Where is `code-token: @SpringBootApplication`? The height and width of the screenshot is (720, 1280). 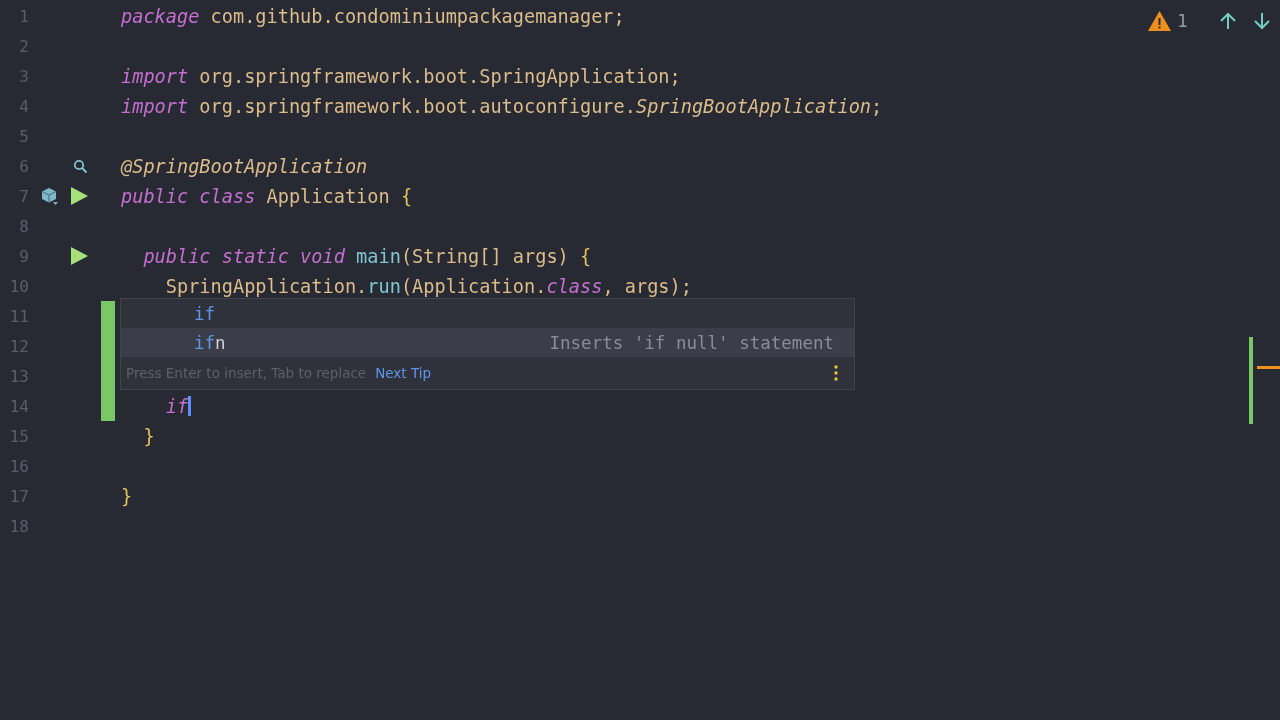
code-token: @SpringBootApplication is located at coordinates (244, 166).